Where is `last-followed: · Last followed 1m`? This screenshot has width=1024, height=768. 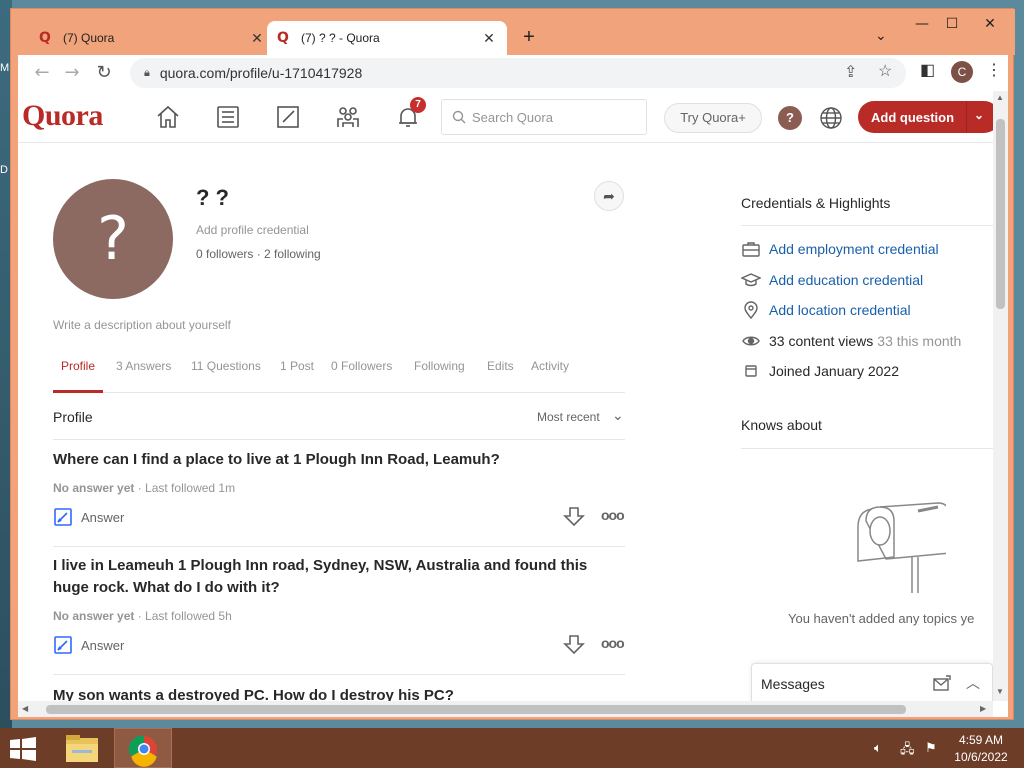 last-followed: · Last followed 1m is located at coordinates (185, 488).